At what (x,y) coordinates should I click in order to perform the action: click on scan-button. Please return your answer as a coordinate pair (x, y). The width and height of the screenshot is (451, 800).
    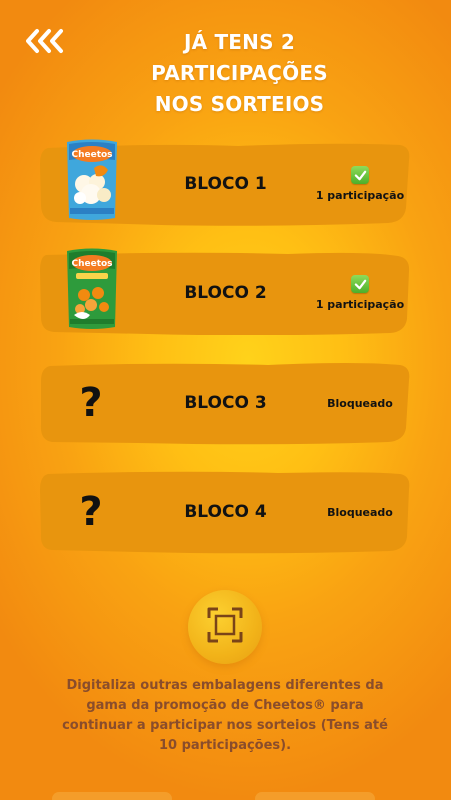
    Looking at the image, I should click on (225, 627).